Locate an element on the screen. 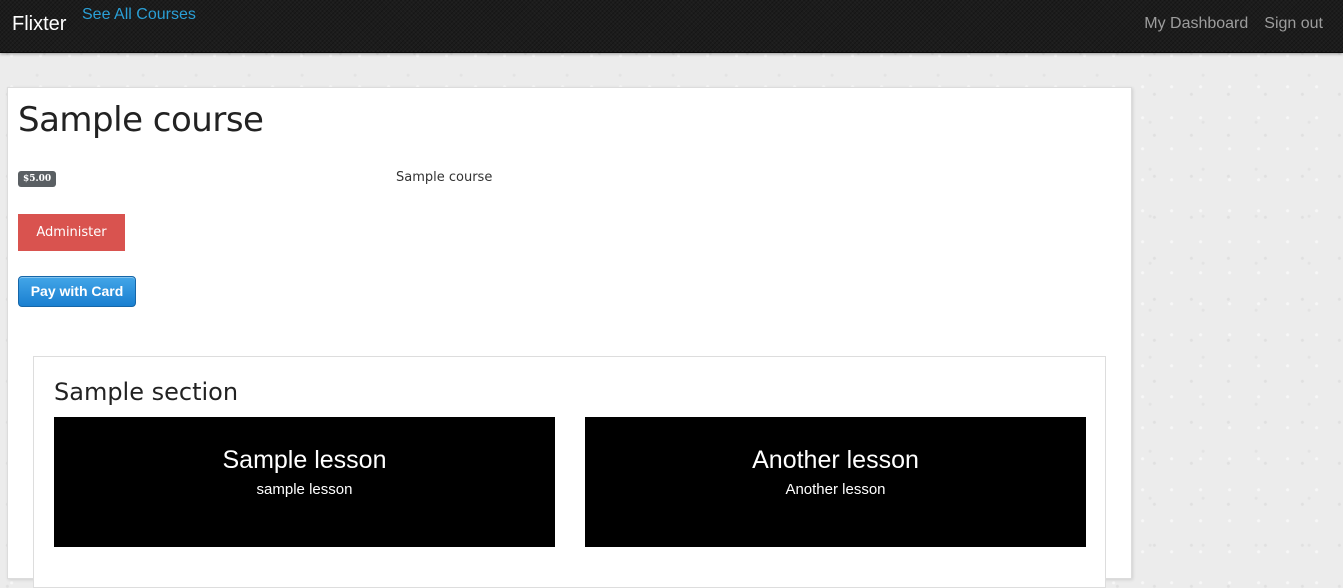 The height and width of the screenshot is (588, 1343). section-title: Sample section is located at coordinates (146, 392).